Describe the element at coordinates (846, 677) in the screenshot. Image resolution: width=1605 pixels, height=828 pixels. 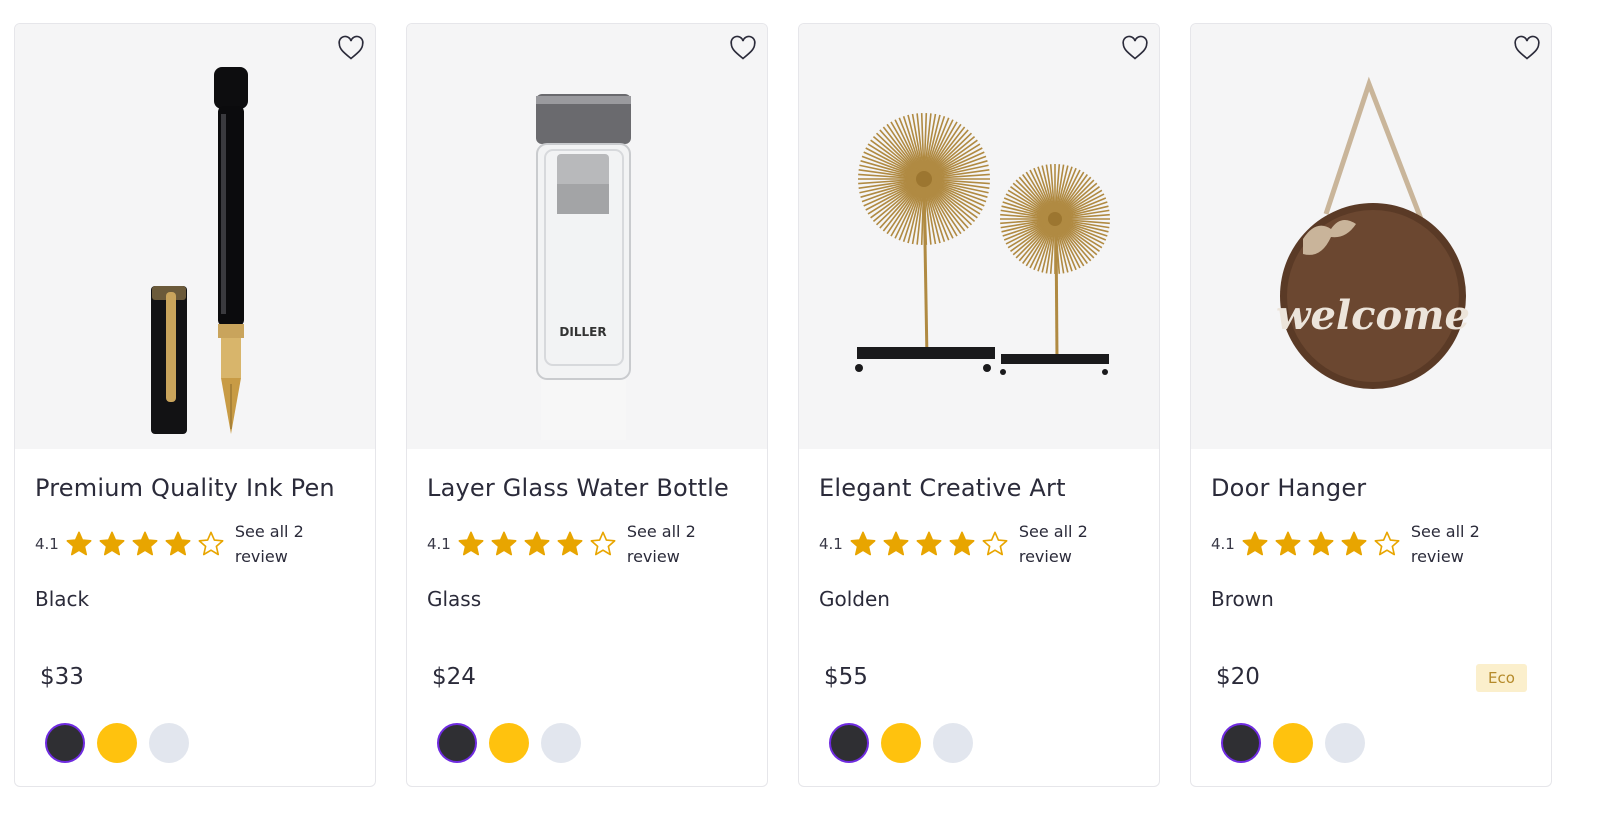
I see `product-price: $55` at that location.